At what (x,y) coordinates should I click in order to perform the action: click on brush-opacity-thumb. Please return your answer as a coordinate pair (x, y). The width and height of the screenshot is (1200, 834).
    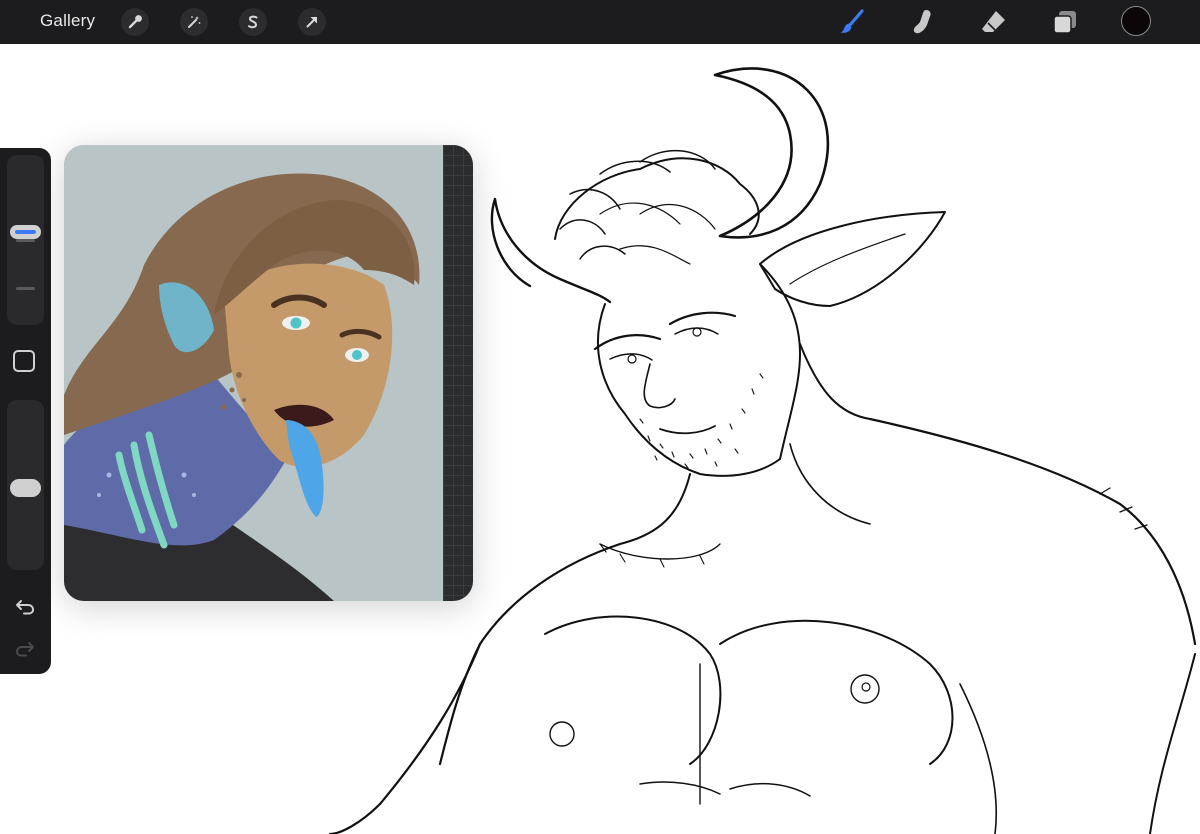
    Looking at the image, I should click on (25, 488).